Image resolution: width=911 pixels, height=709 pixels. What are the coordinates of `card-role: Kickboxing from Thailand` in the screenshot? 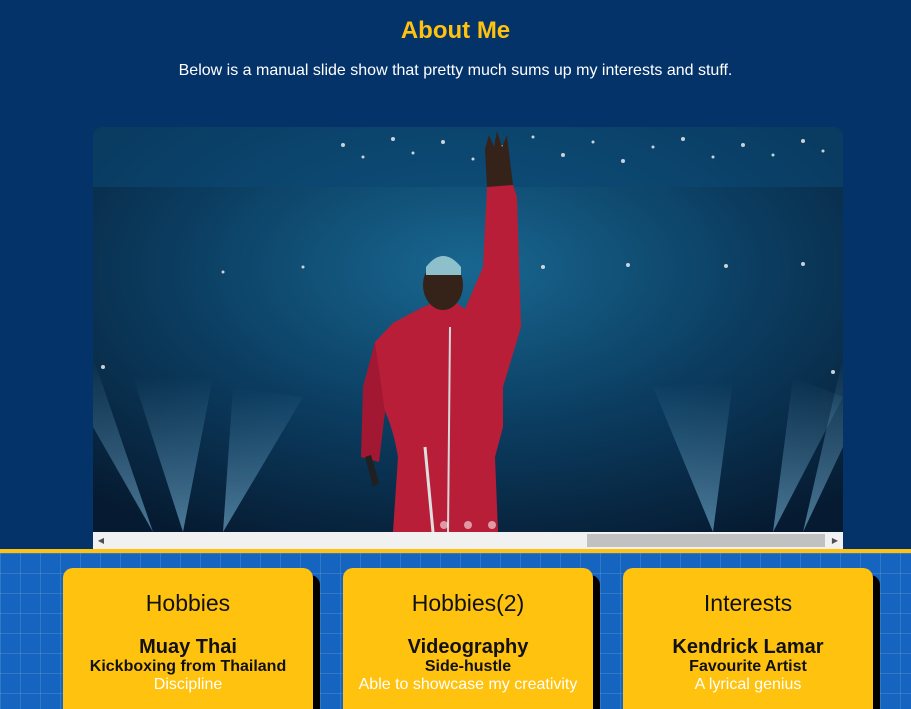 It's located at (188, 666).